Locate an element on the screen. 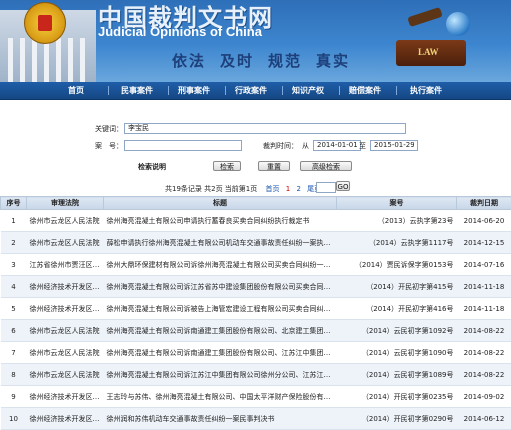 The image size is (511, 430). main-nav: 首页 民事案件 刑事案件 行政案件 知识产权 赔偿案件 执行案件 is located at coordinates (255, 91).